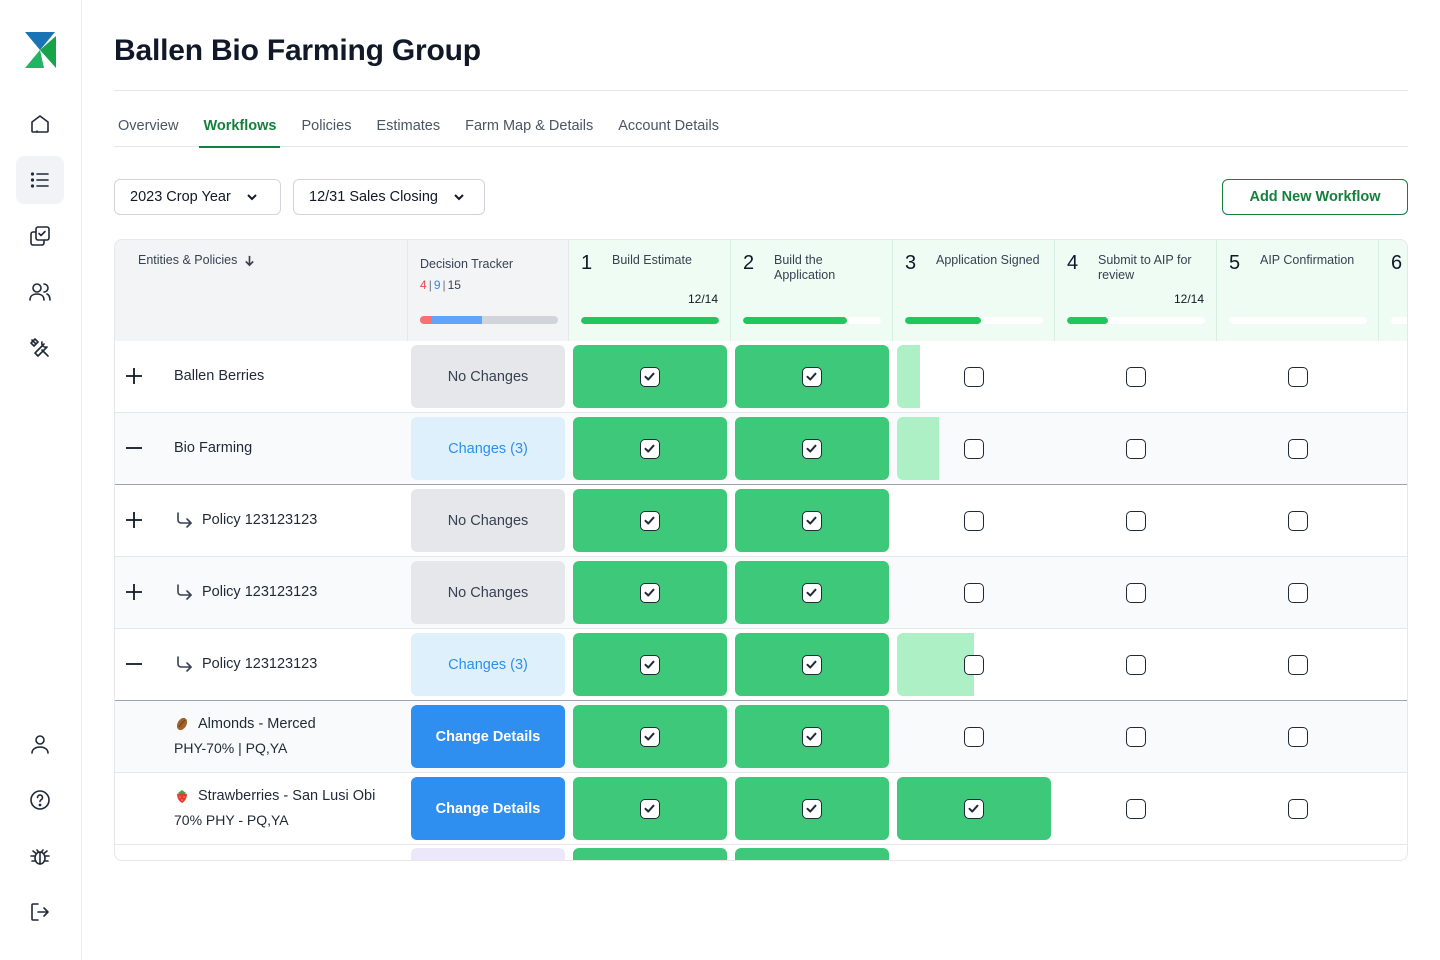  Describe the element at coordinates (408, 125) in the screenshot. I see `tab-estimates: Estimates` at that location.